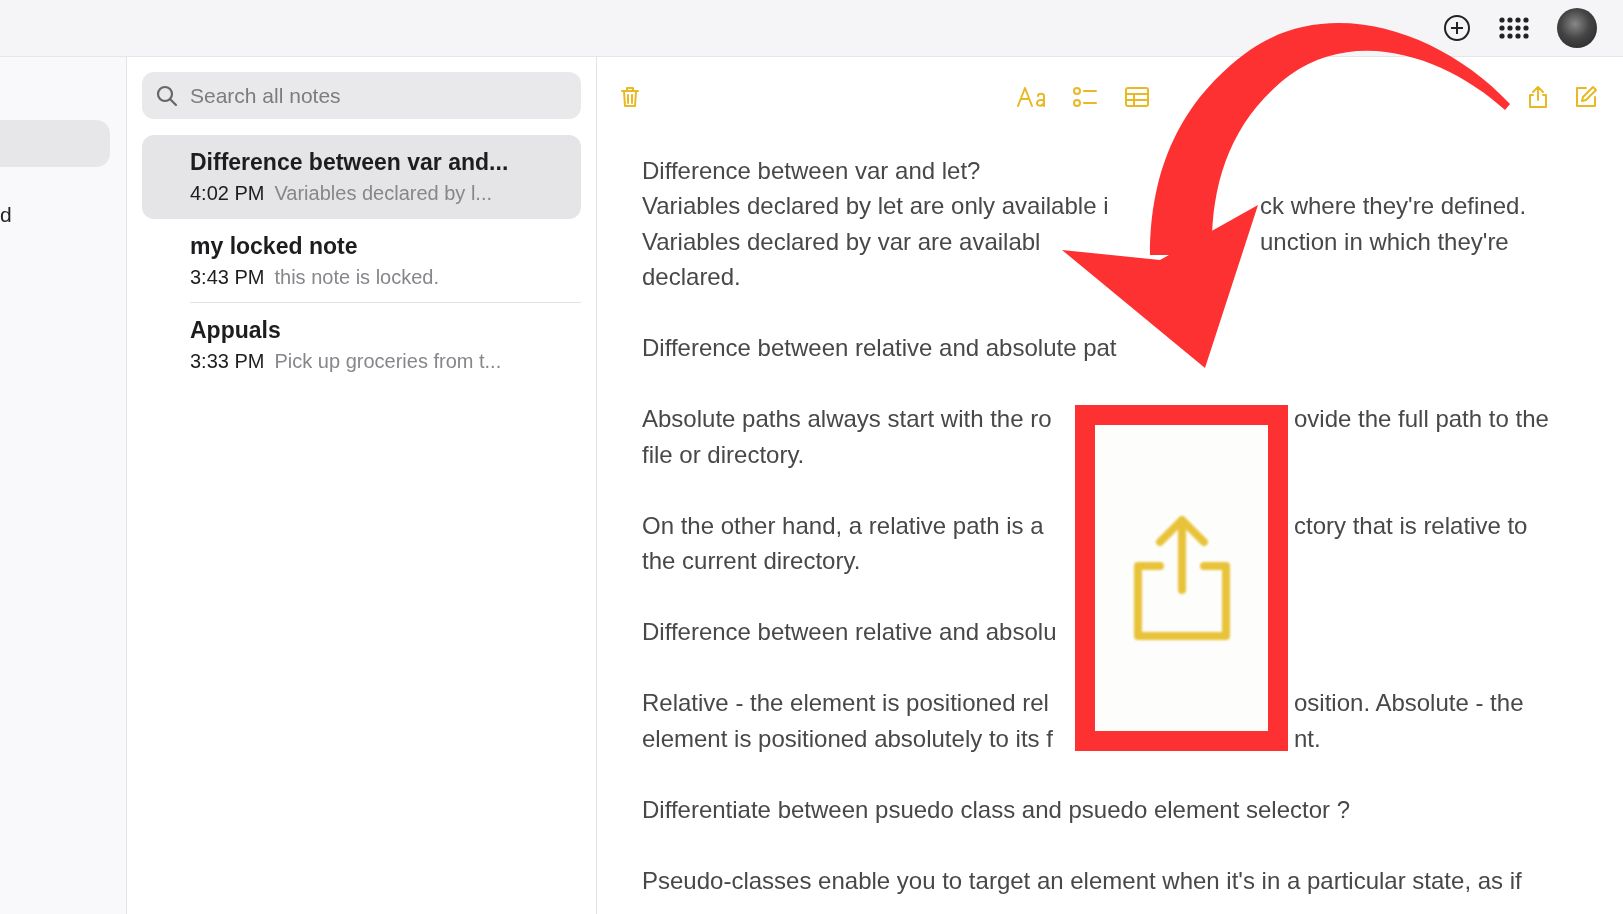 The image size is (1623, 914). I want to click on note-time: 3:33 PM, so click(227, 361).